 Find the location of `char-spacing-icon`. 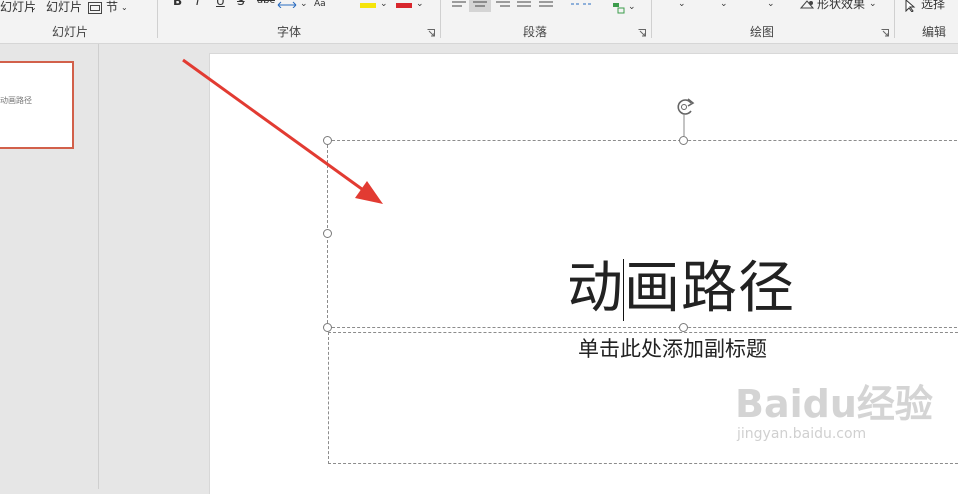

char-spacing-icon is located at coordinates (287, 4).